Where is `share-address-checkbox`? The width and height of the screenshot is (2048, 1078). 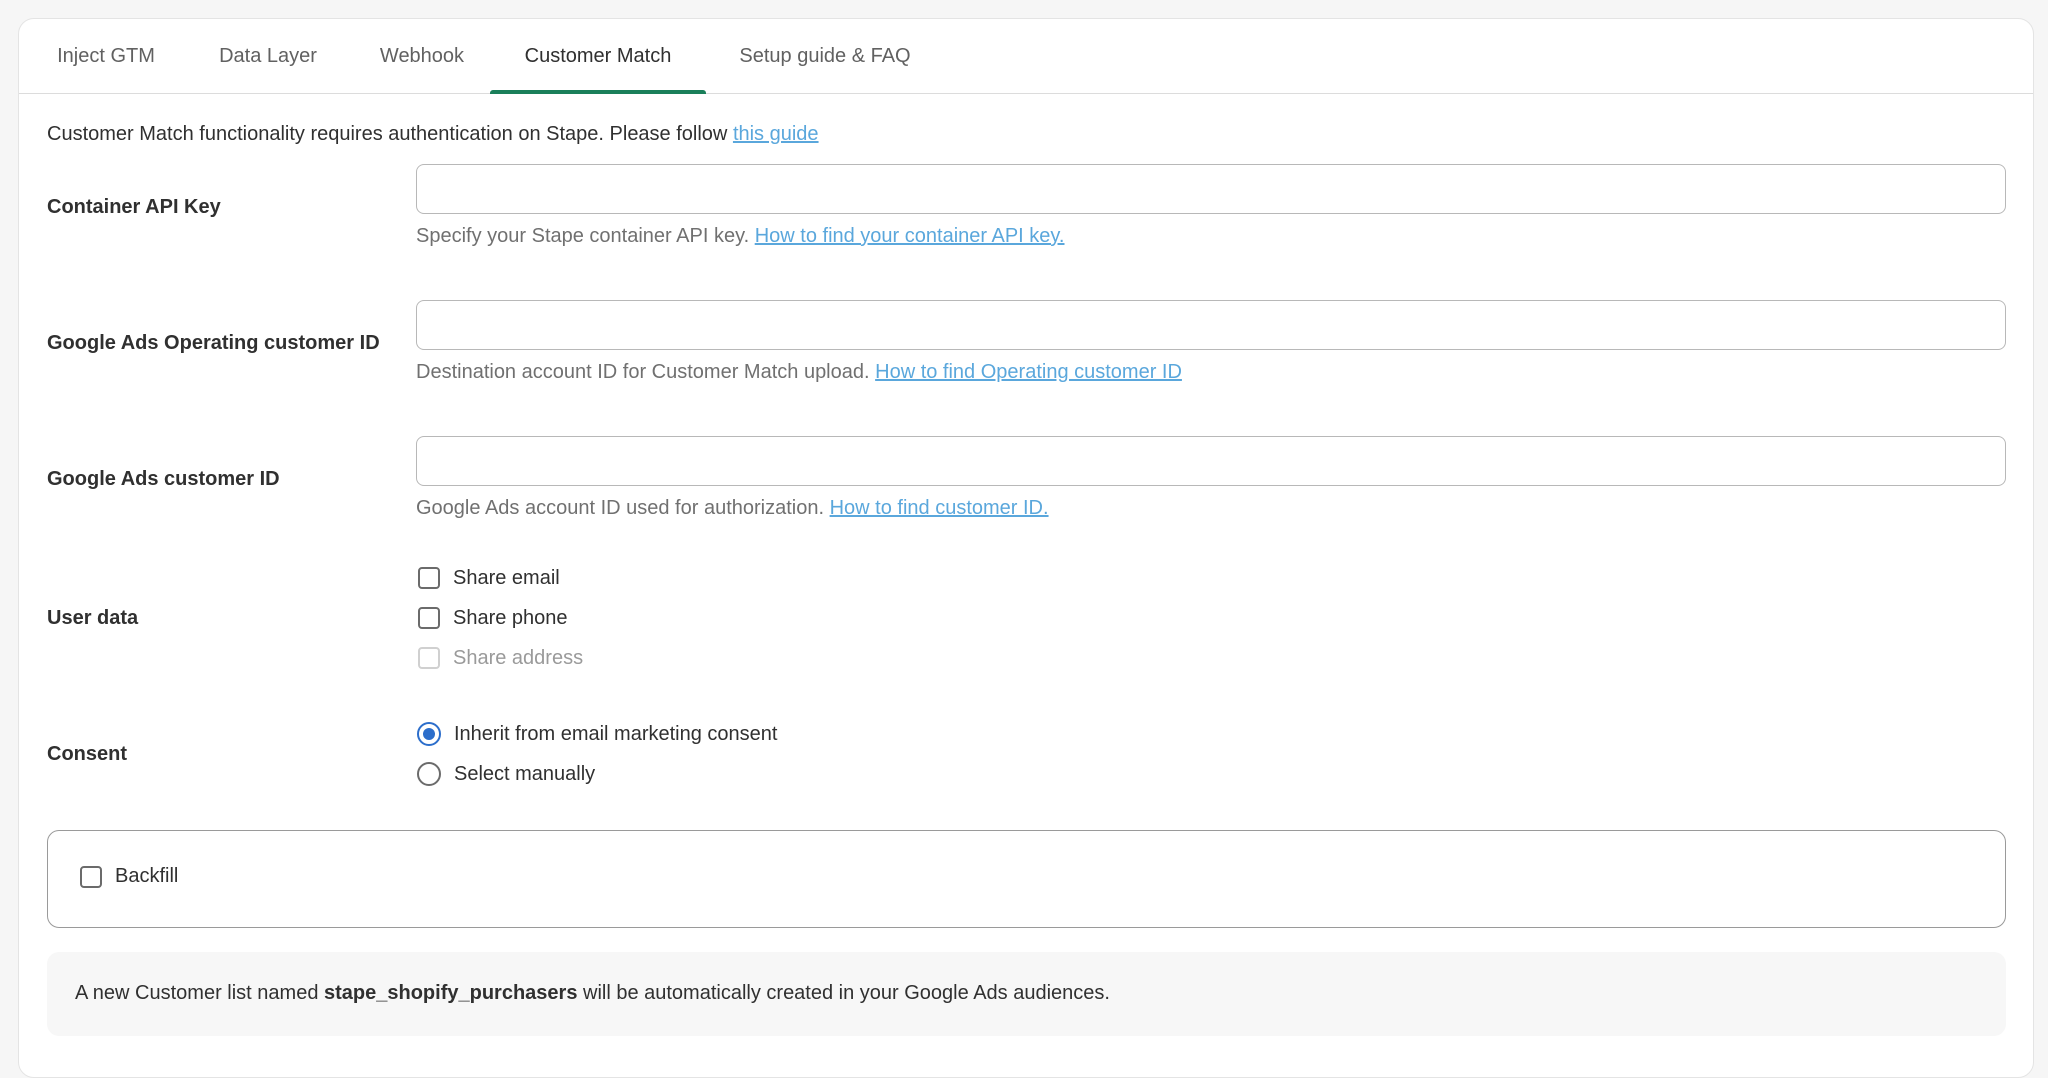
share-address-checkbox is located at coordinates (429, 658).